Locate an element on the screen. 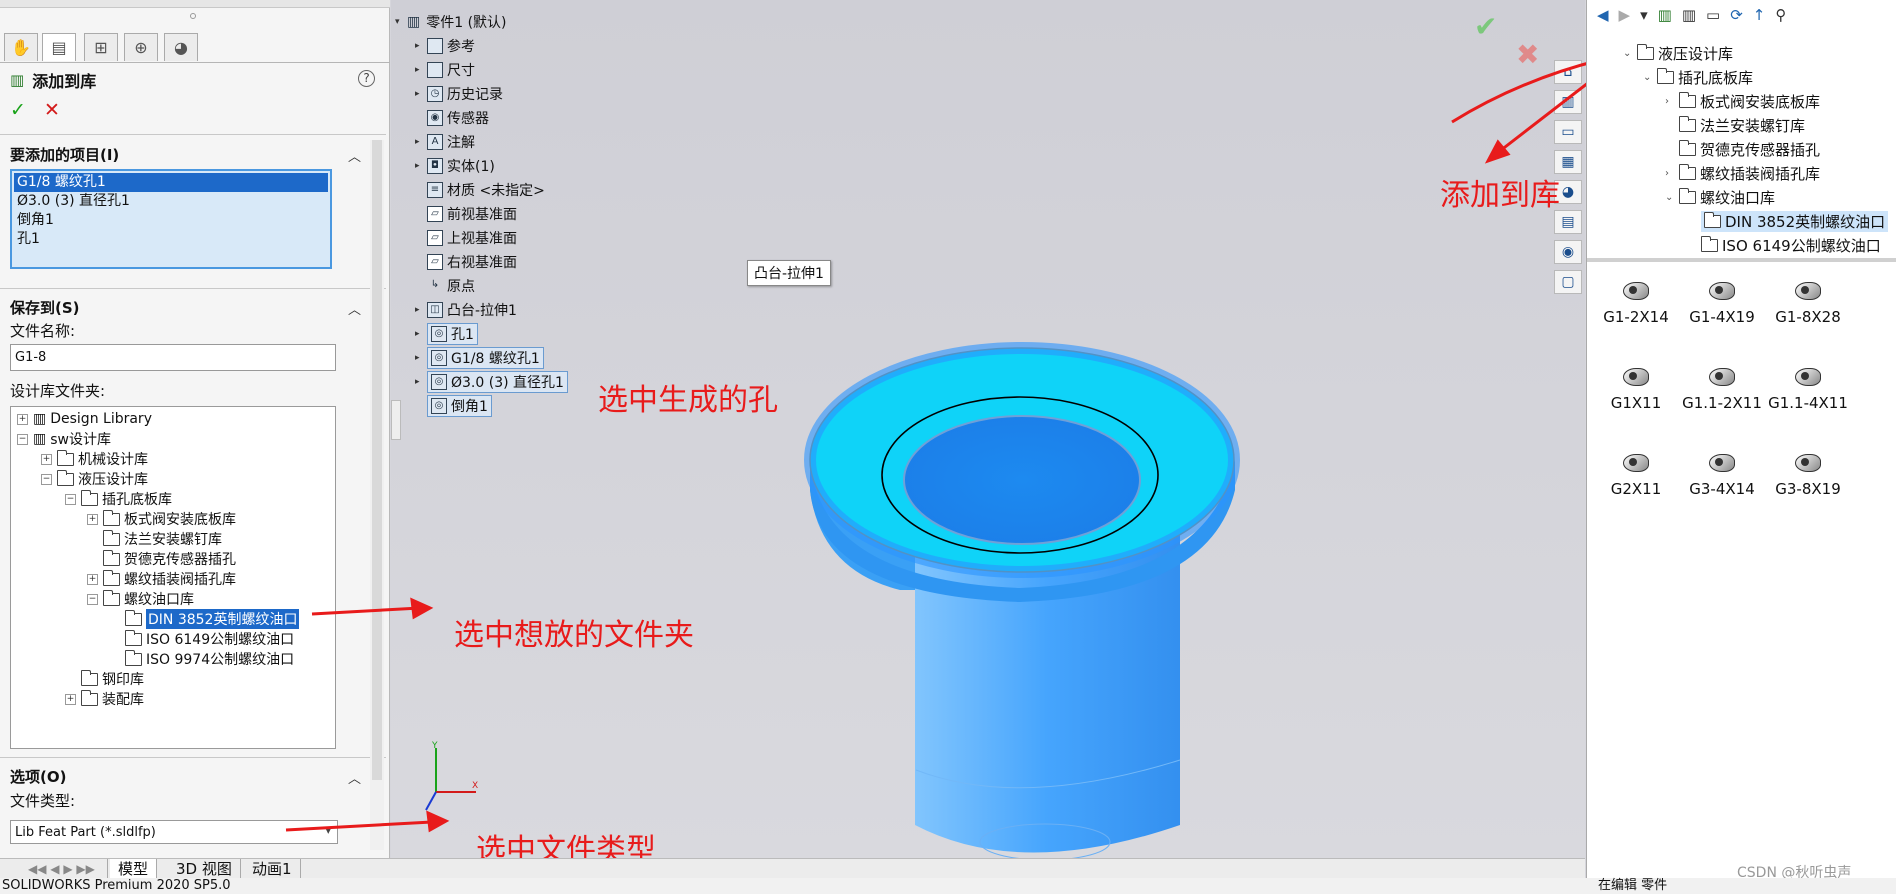  tree-node-din: DIN 3852英制螺纹油口 is located at coordinates (204, 619).